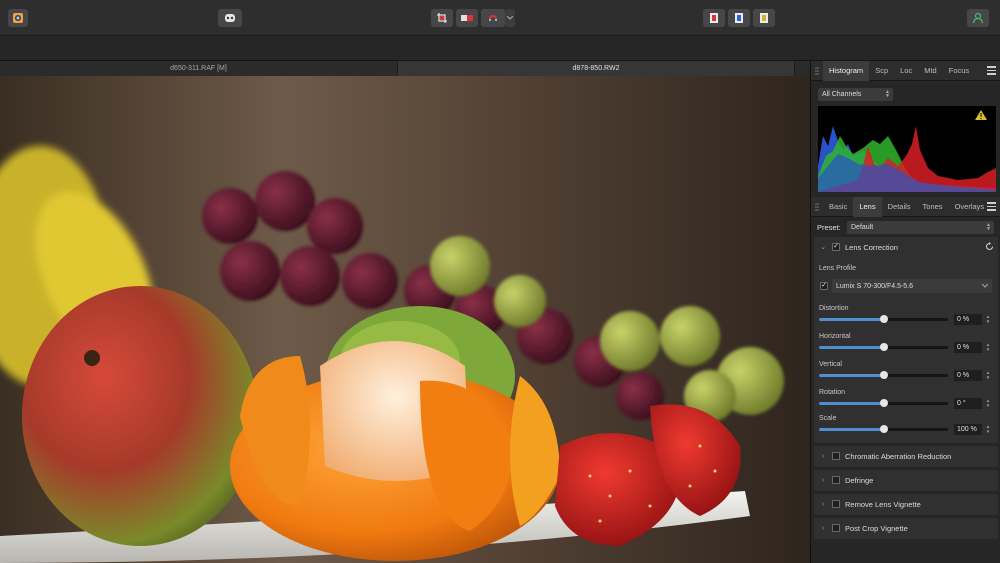  Describe the element at coordinates (988, 347) in the screenshot. I see `horizontal-stepper-icon: ▲ ▼` at that location.